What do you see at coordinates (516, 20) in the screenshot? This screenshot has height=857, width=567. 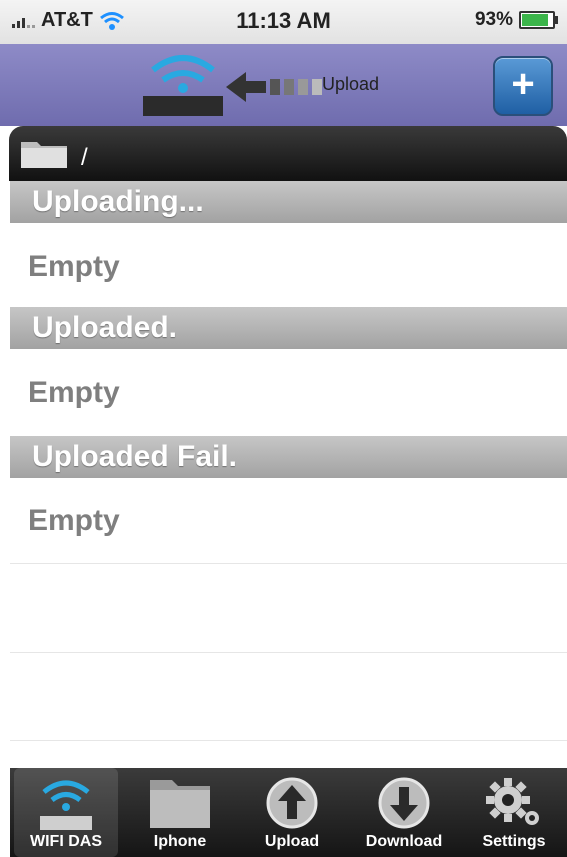 I see `battery-area: 93%` at bounding box center [516, 20].